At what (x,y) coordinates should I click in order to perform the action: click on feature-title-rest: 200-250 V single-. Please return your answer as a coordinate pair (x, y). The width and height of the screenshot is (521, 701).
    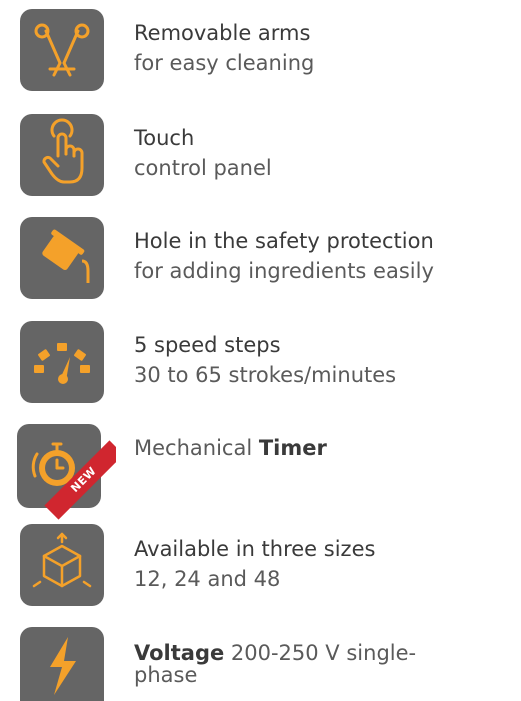
    Looking at the image, I should click on (320, 653).